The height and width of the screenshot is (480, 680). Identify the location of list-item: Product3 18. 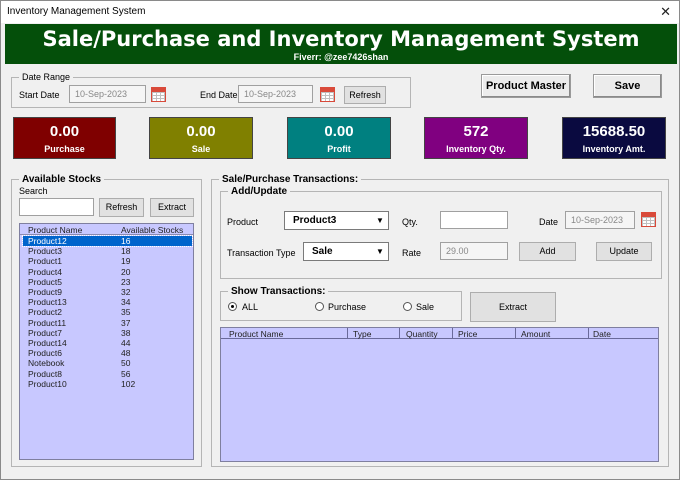
(107, 251).